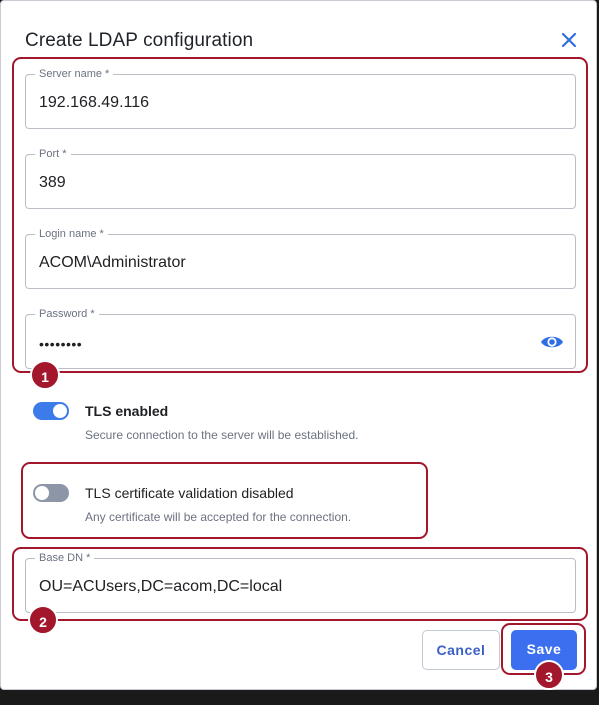 The height and width of the screenshot is (705, 599). Describe the element at coordinates (53, 154) in the screenshot. I see `port-label: Port *` at that location.